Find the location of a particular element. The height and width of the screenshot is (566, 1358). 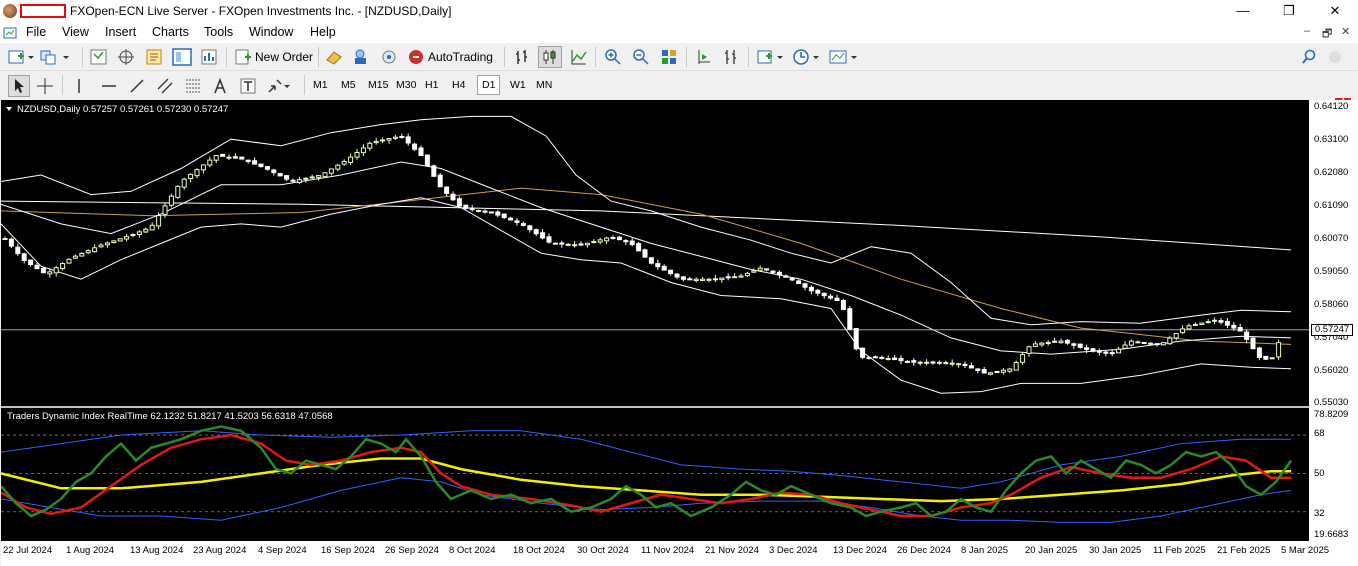

menu-insert: Insert is located at coordinates (120, 32).